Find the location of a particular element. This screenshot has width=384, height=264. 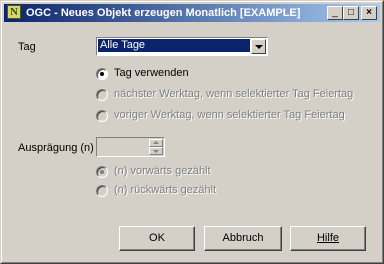

maximize-button: □ is located at coordinates (351, 13).